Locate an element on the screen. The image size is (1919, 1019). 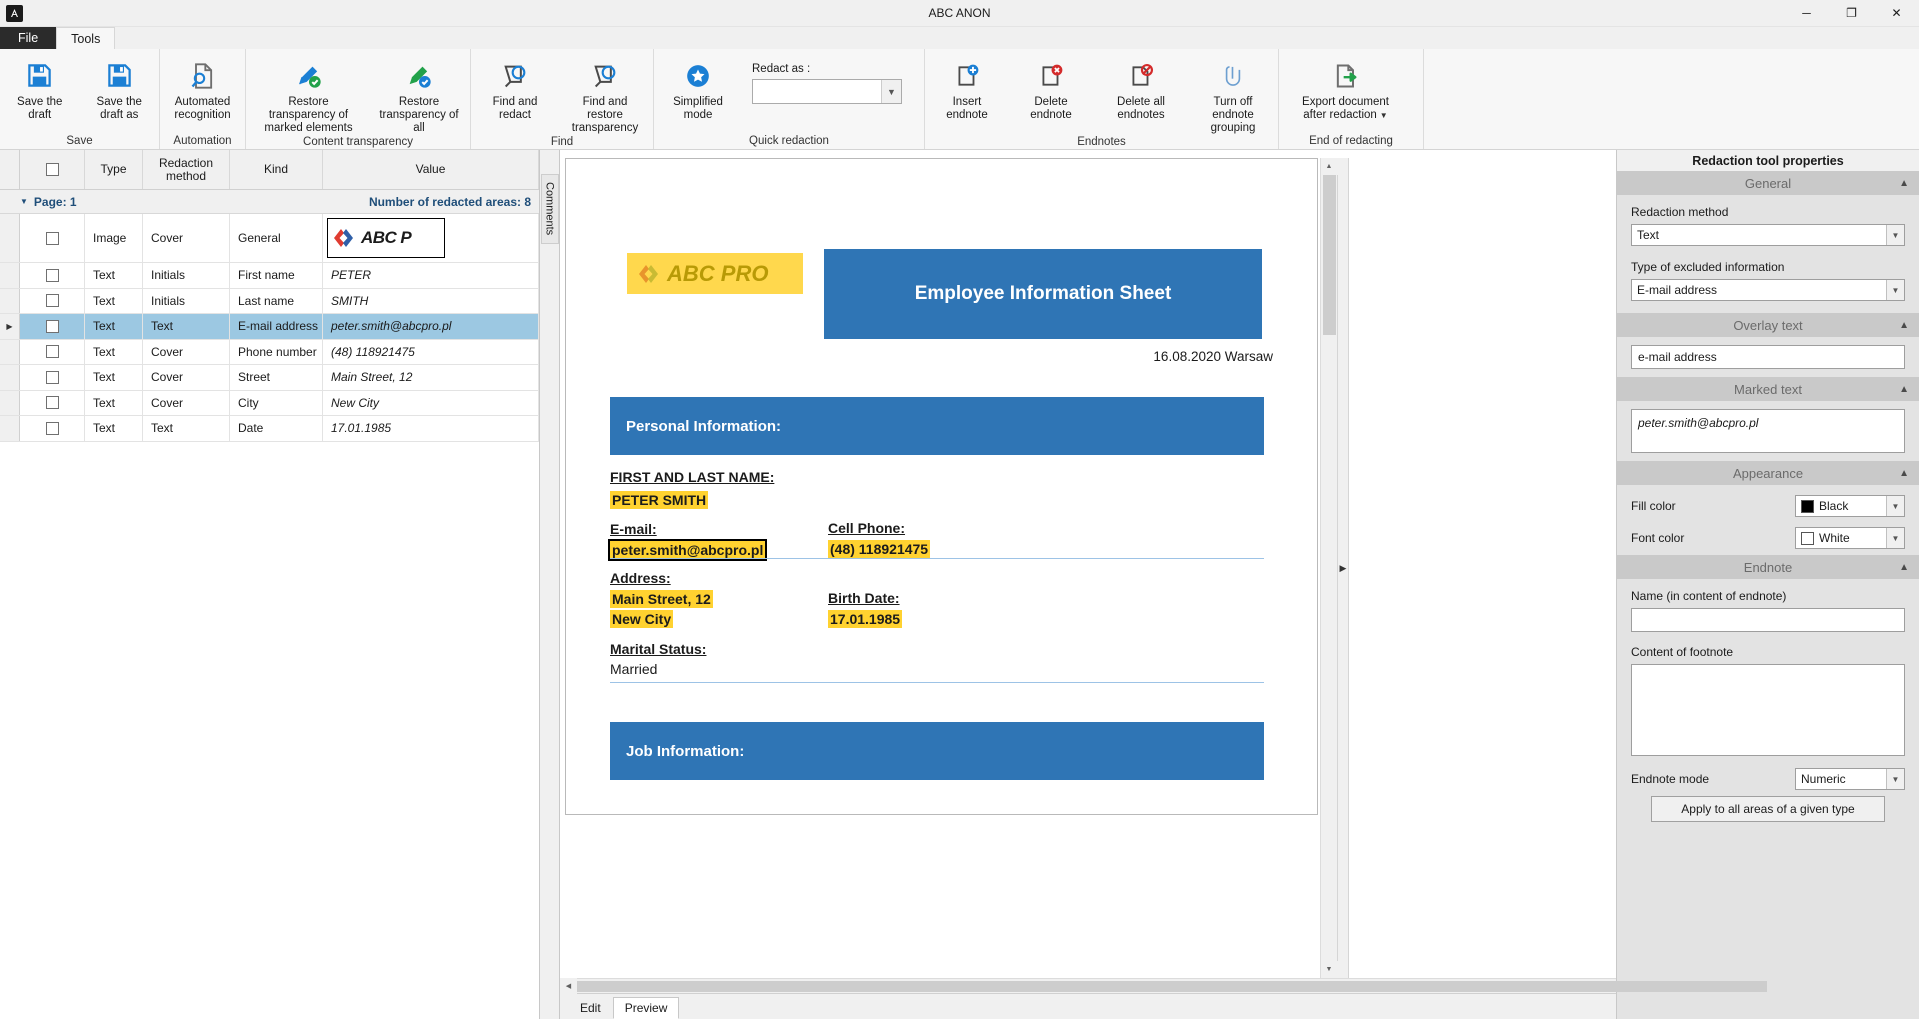
table-row: Image Cover General ABC P is located at coordinates (269, 238).